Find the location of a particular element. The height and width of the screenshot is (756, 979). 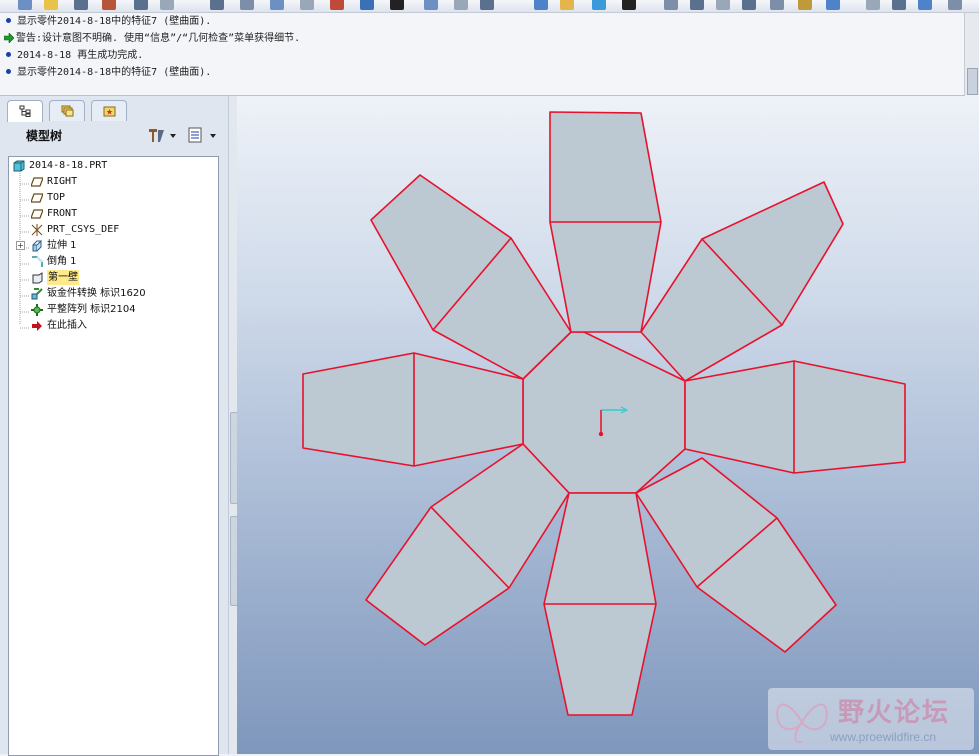

csys-icon is located at coordinates (37, 230).